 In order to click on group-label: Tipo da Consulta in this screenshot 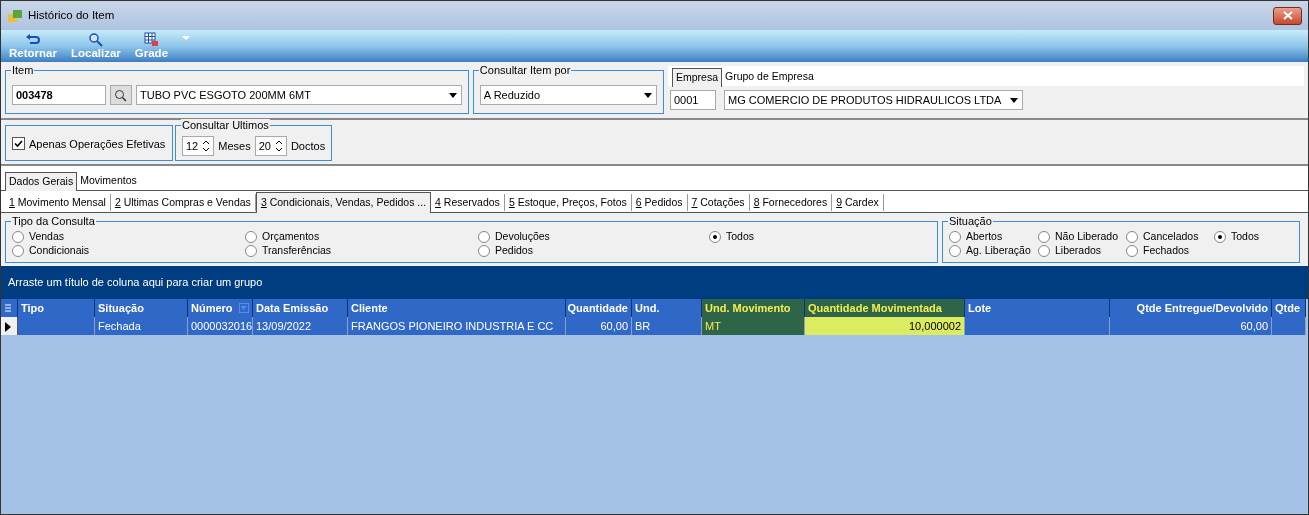, I will do `click(53, 221)`.